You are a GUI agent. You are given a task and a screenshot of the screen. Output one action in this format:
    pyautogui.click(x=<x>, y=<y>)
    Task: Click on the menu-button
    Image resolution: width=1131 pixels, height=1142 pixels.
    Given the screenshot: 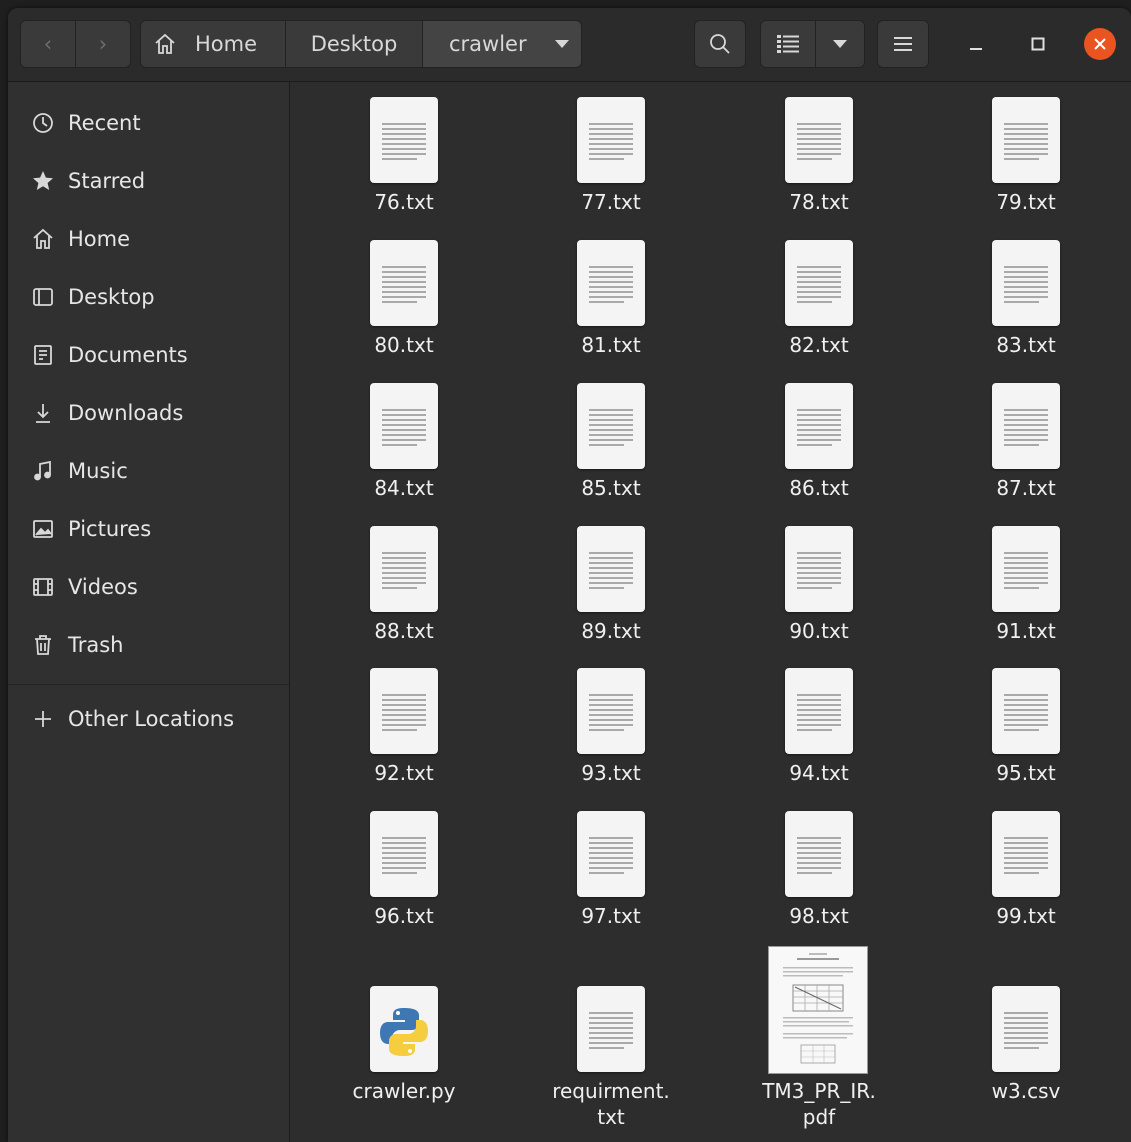 What is the action you would take?
    pyautogui.click(x=903, y=44)
    